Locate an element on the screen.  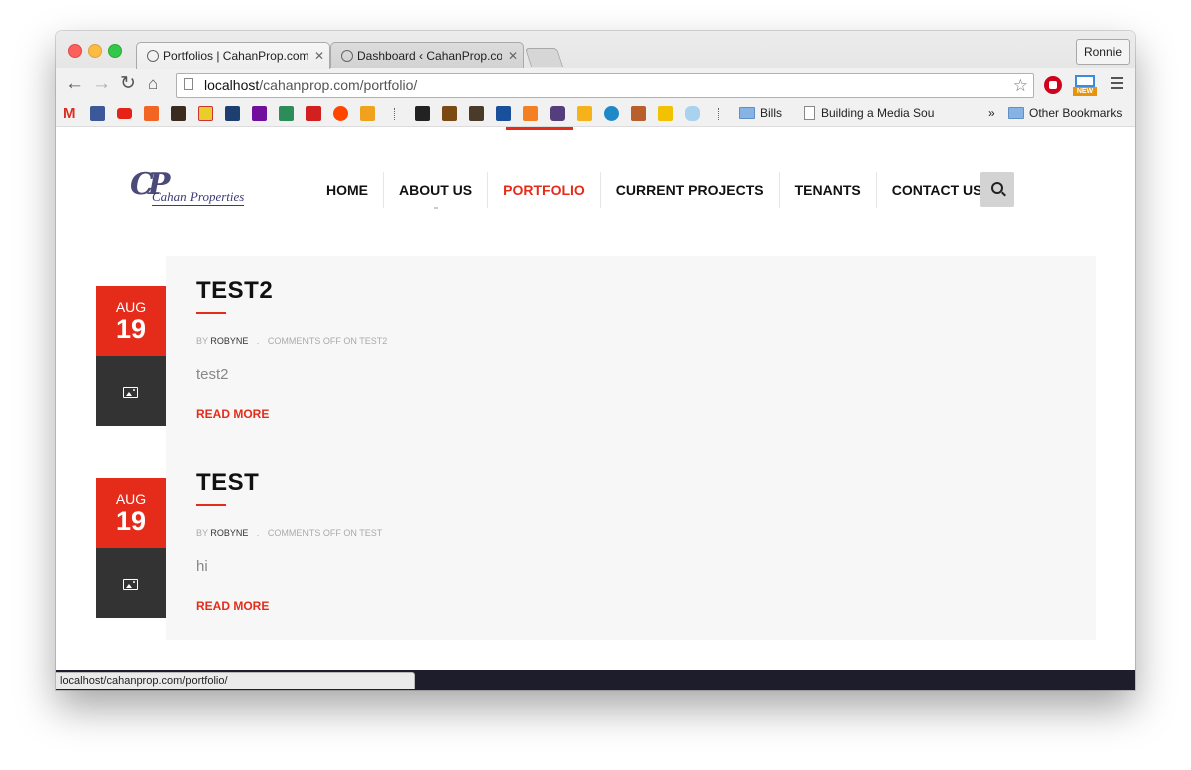
close-window-button is located at coordinates (75, 51).